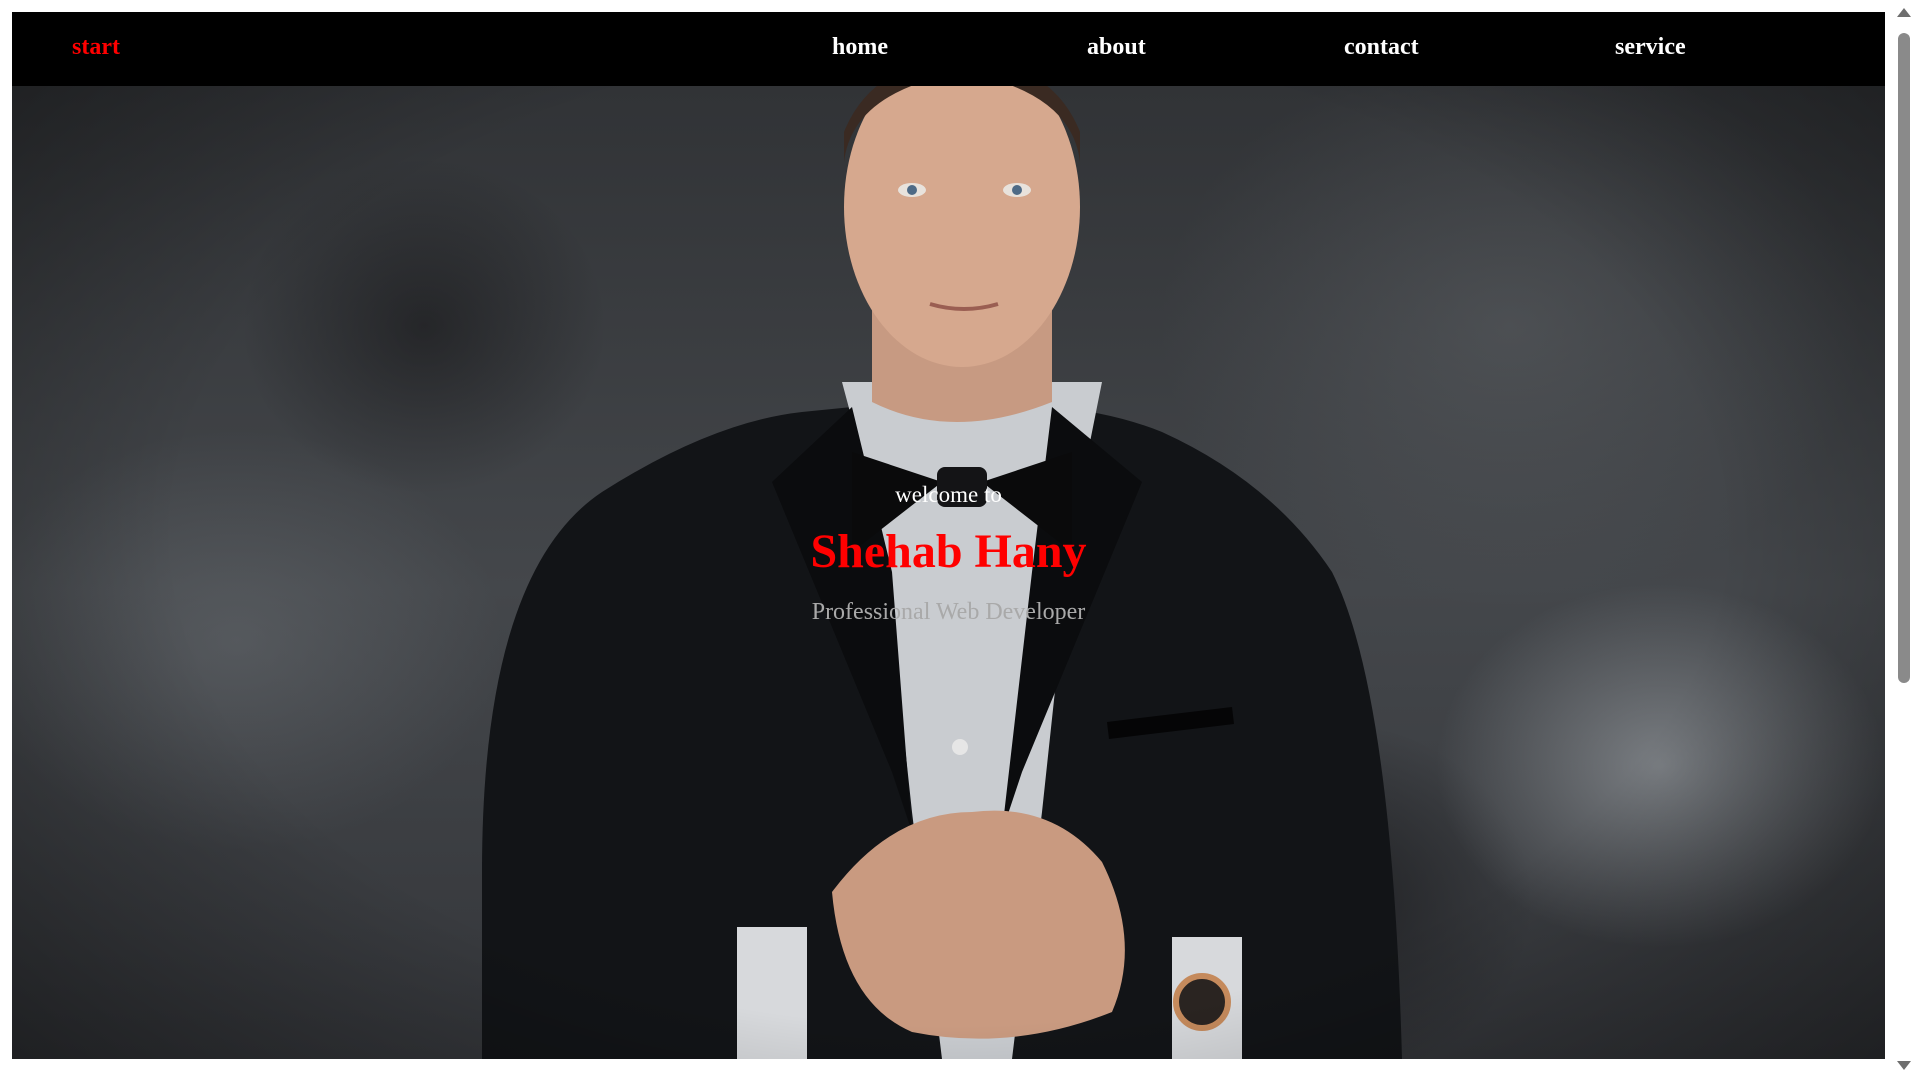 The image size is (1920, 1080). I want to click on navbar: start home about contact service, so click(948, 49).